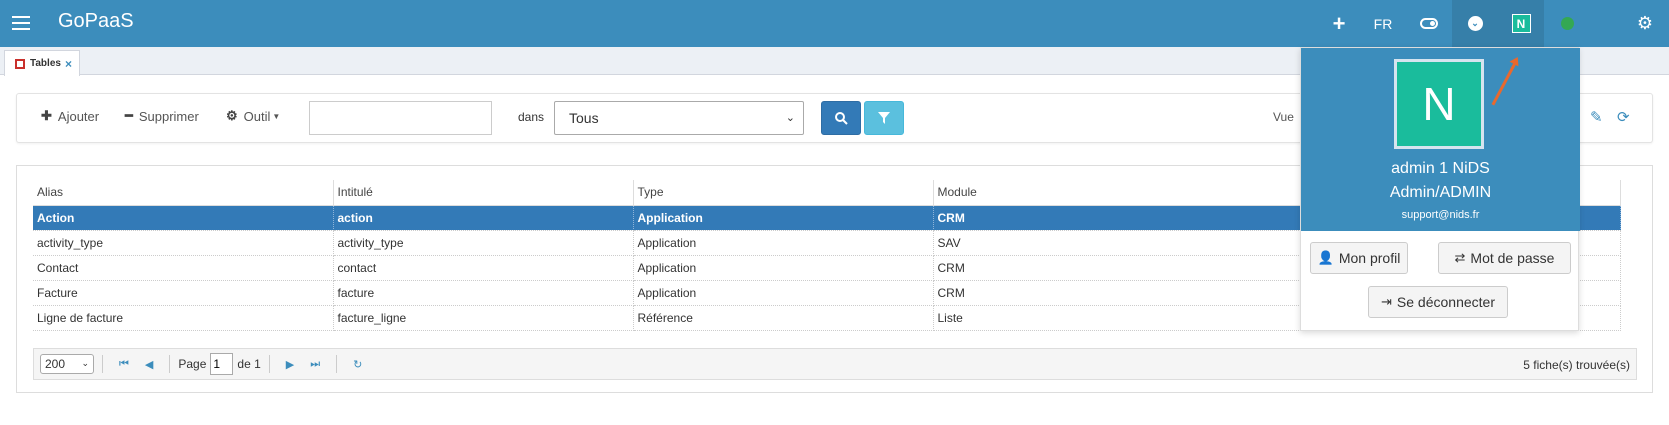  Describe the element at coordinates (78, 116) in the screenshot. I see `add-label: Ajouter` at that location.